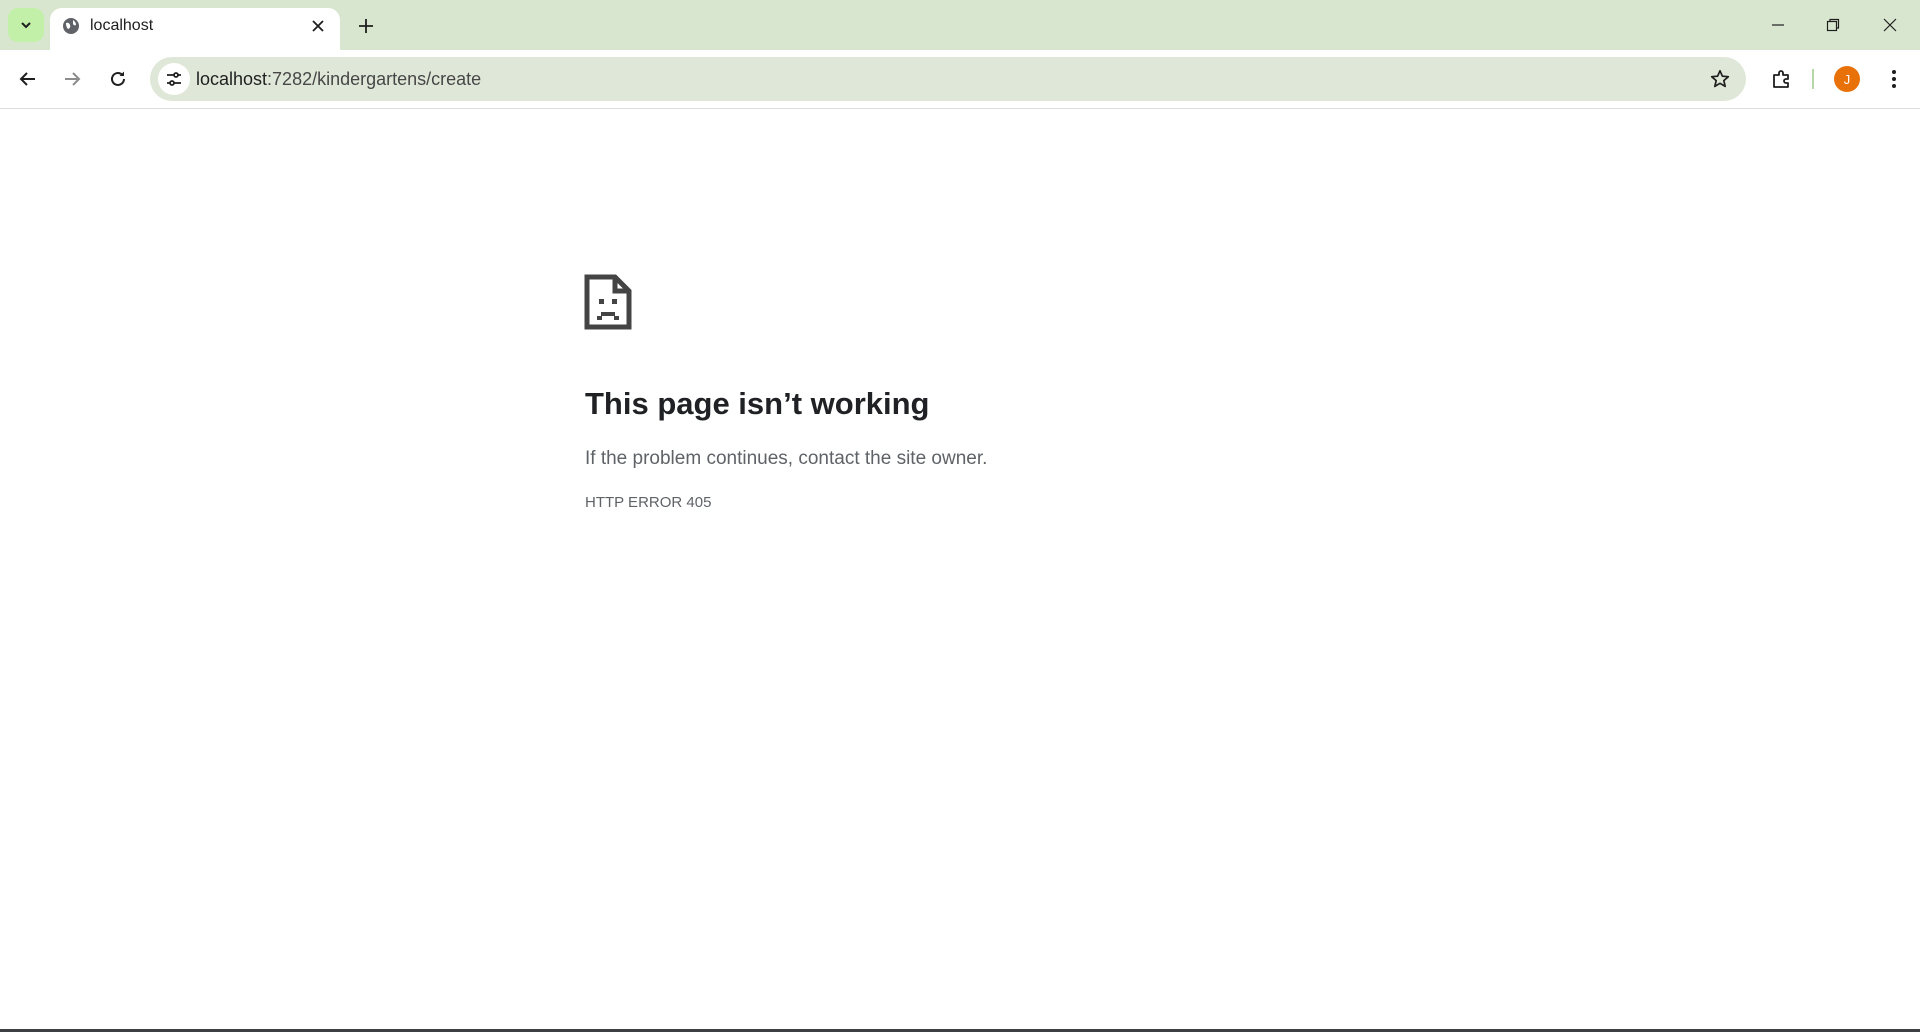 The height and width of the screenshot is (1032, 1920). I want to click on error-code: HTTP ERROR 405, so click(648, 502).